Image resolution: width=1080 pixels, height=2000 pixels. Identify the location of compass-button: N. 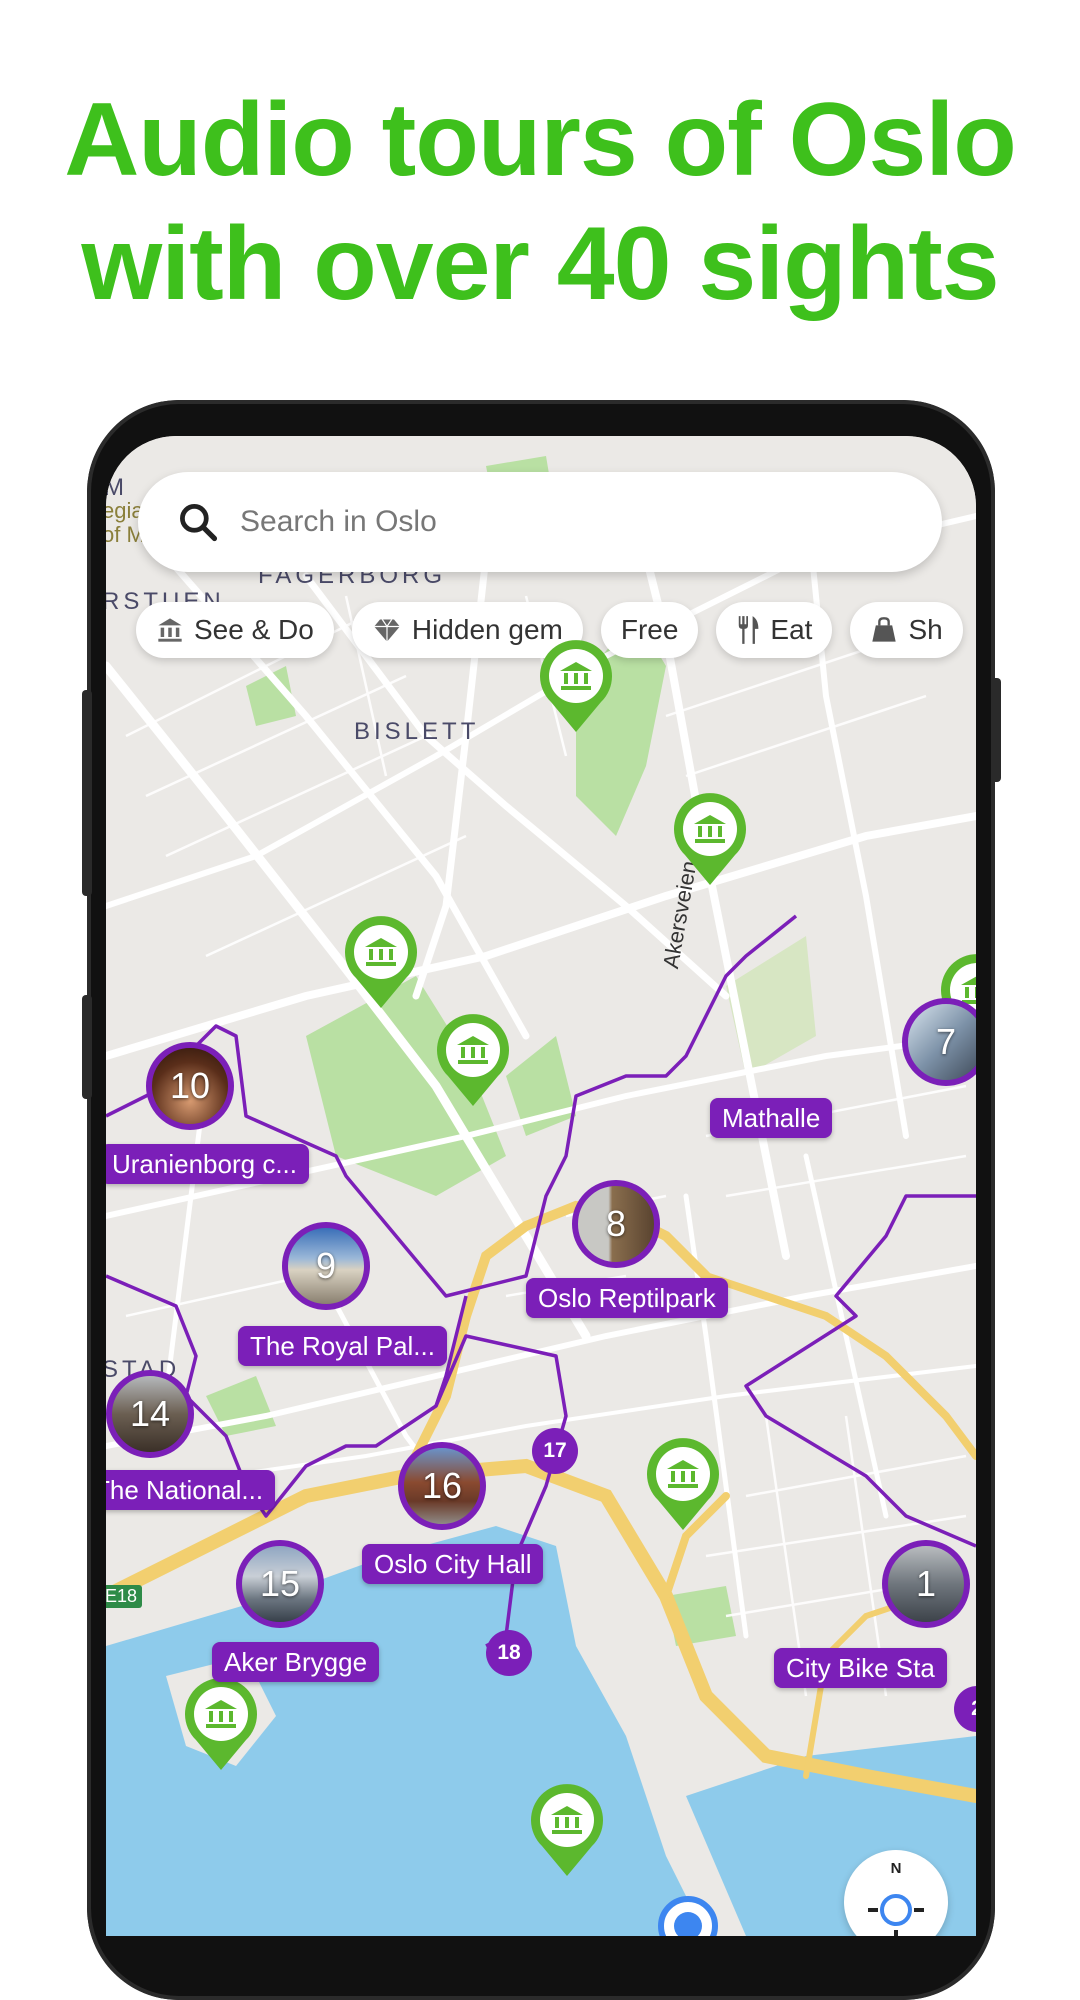
(896, 1893).